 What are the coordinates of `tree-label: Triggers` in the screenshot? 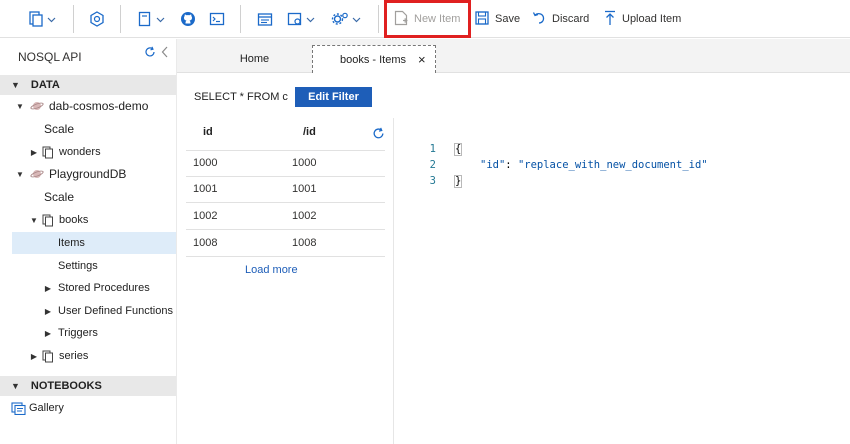 It's located at (78, 333).